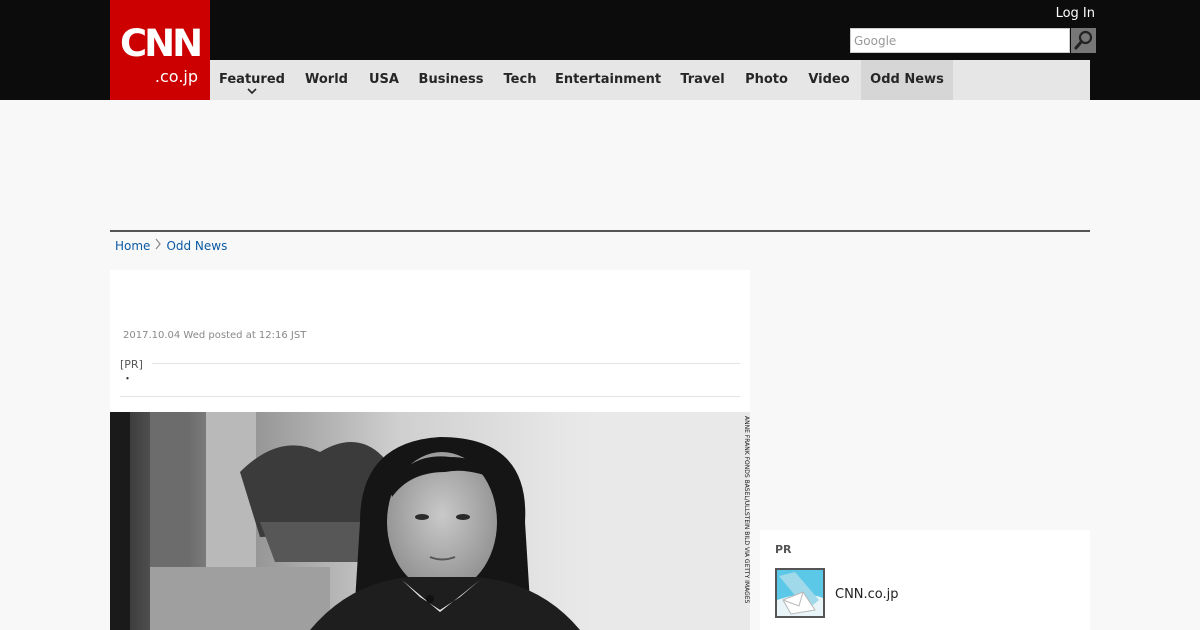  What do you see at coordinates (520, 80) in the screenshot?
I see `nav-item-tech: Tech` at bounding box center [520, 80].